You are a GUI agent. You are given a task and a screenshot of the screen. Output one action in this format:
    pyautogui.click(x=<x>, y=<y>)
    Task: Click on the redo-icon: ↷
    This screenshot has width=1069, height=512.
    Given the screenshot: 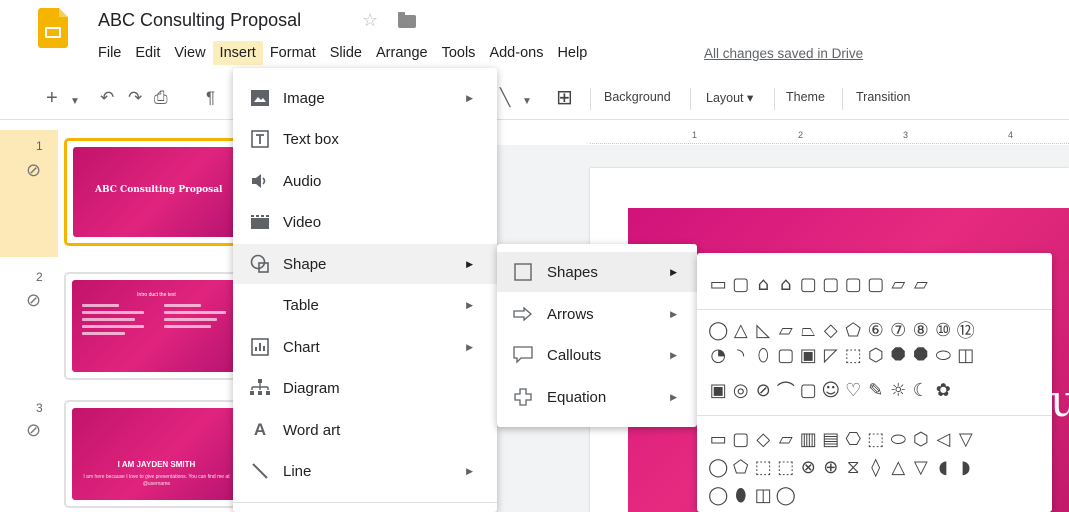 What is the action you would take?
    pyautogui.click(x=135, y=98)
    